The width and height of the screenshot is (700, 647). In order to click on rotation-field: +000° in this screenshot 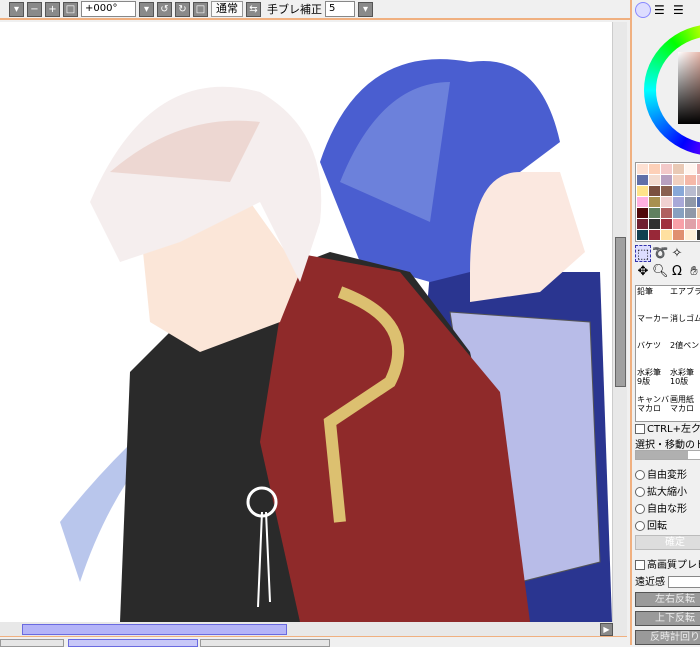, I will do `click(108, 9)`.